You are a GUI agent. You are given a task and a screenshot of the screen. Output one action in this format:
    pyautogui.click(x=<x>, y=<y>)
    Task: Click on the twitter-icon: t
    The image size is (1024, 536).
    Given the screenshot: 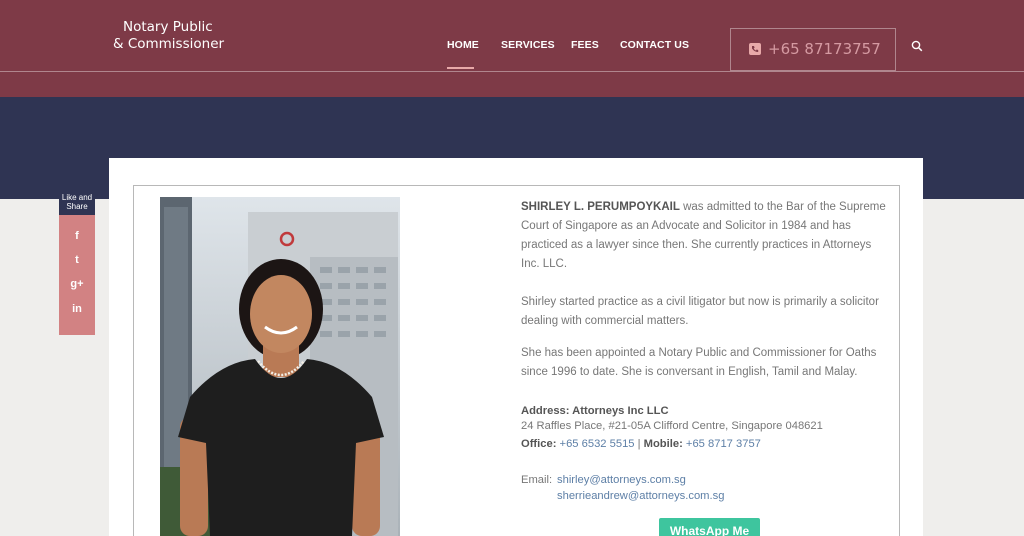 What is the action you would take?
    pyautogui.click(x=77, y=260)
    